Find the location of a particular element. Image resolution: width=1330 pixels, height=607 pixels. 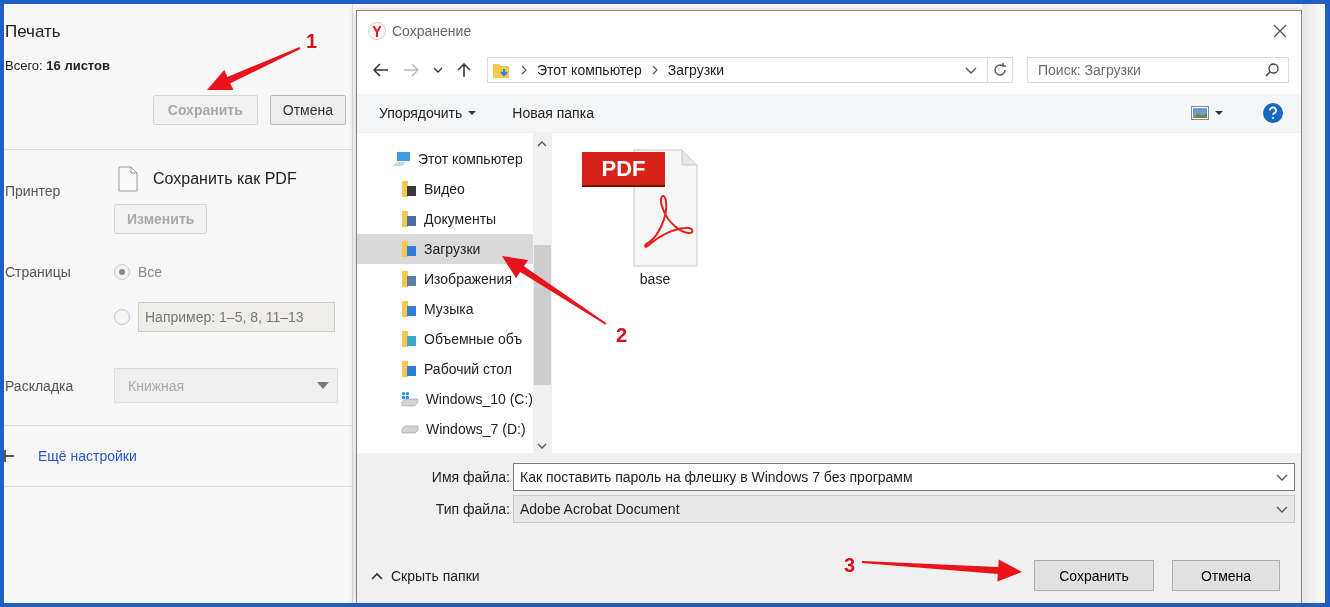

breadcrumb-item: Этот компьютер is located at coordinates (589, 70).